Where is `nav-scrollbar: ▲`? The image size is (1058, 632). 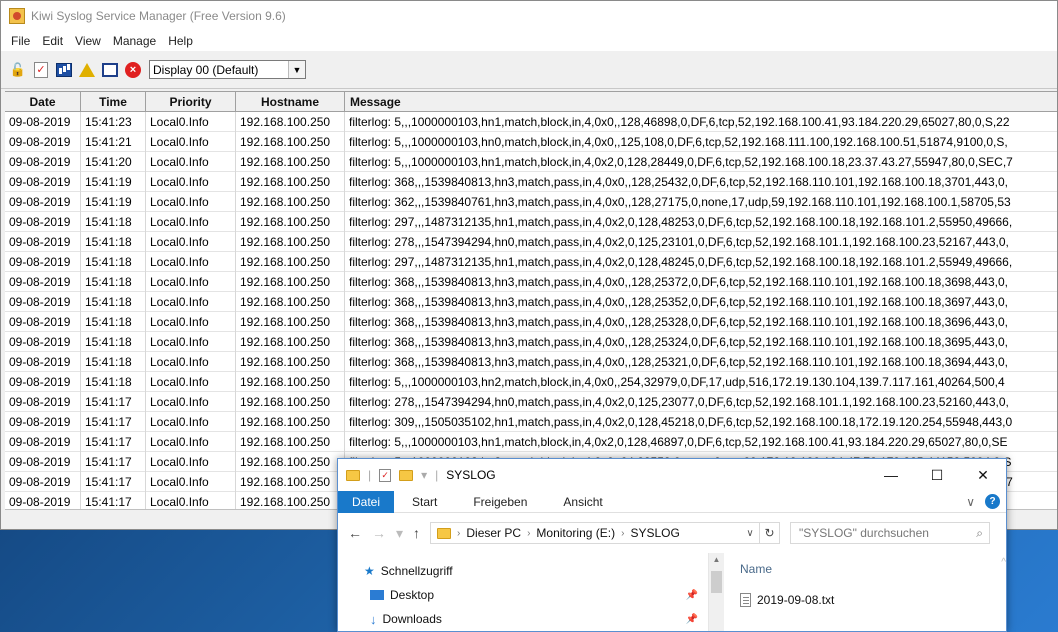
nav-scrollbar: ▲ is located at coordinates (716, 592).